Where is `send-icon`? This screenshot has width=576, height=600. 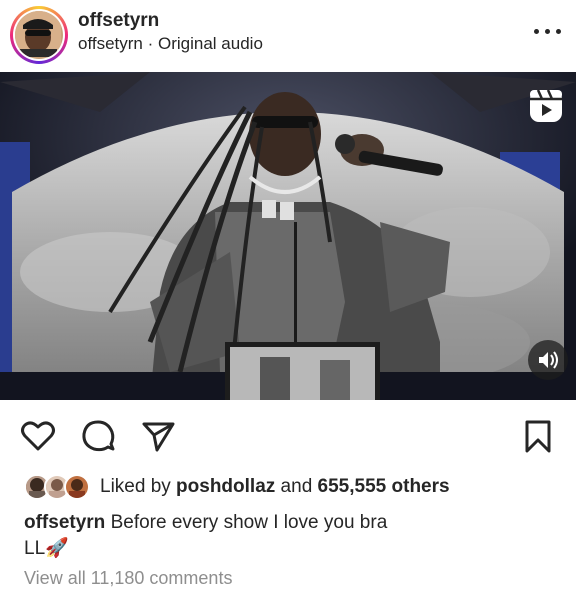 send-icon is located at coordinates (158, 436).